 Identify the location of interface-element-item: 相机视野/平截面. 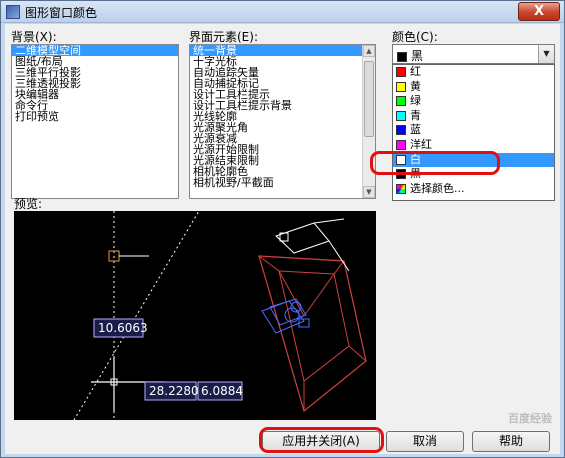
(276, 182).